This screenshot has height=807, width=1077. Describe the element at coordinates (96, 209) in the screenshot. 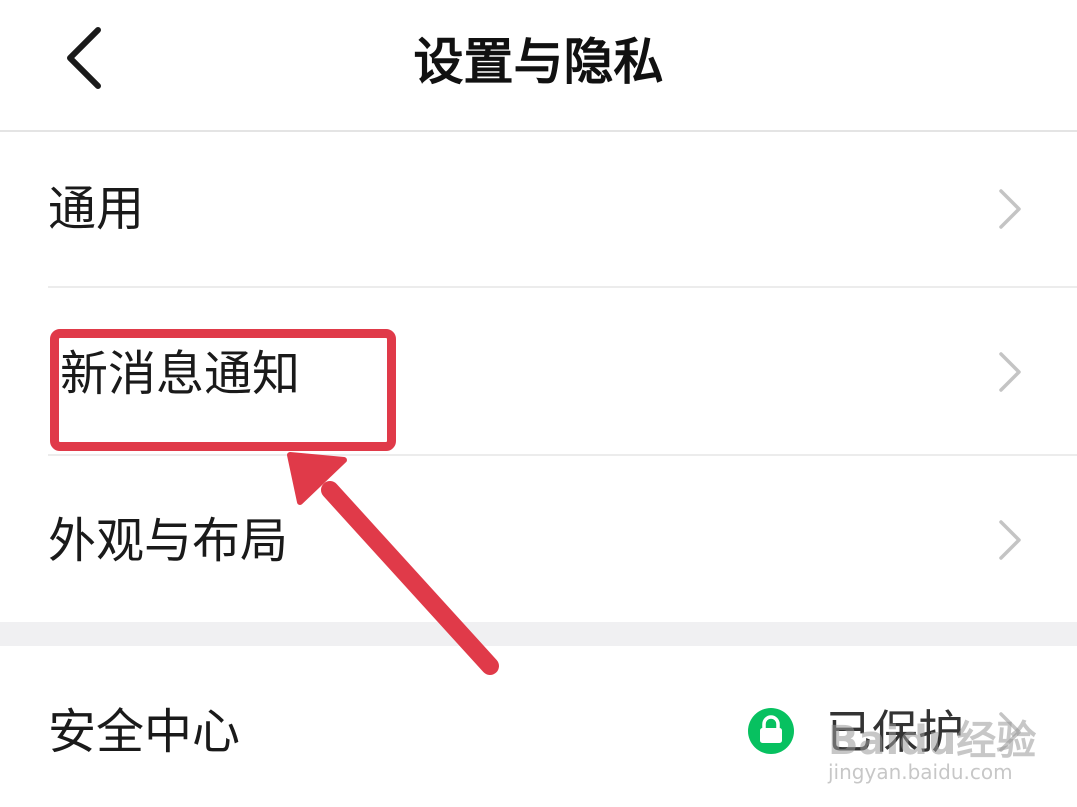

I see `settings-item-label: 通用` at that location.